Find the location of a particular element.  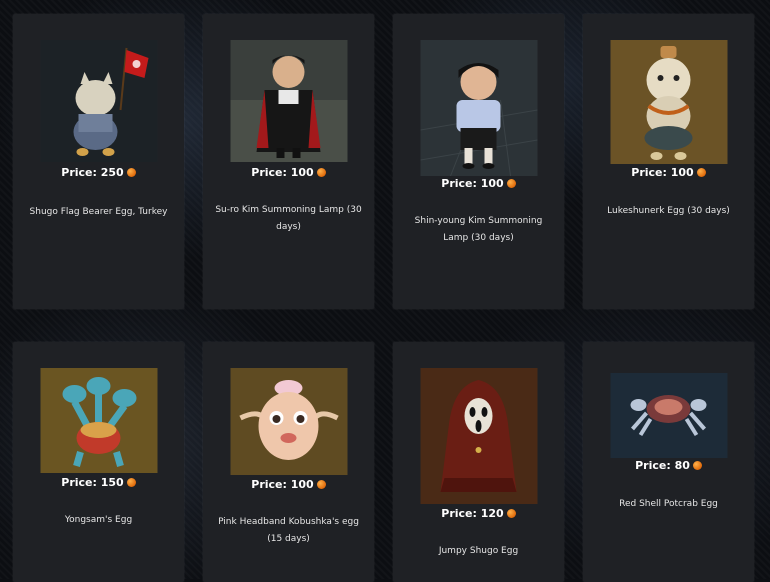

price-label: Price: 250 is located at coordinates (92, 172).